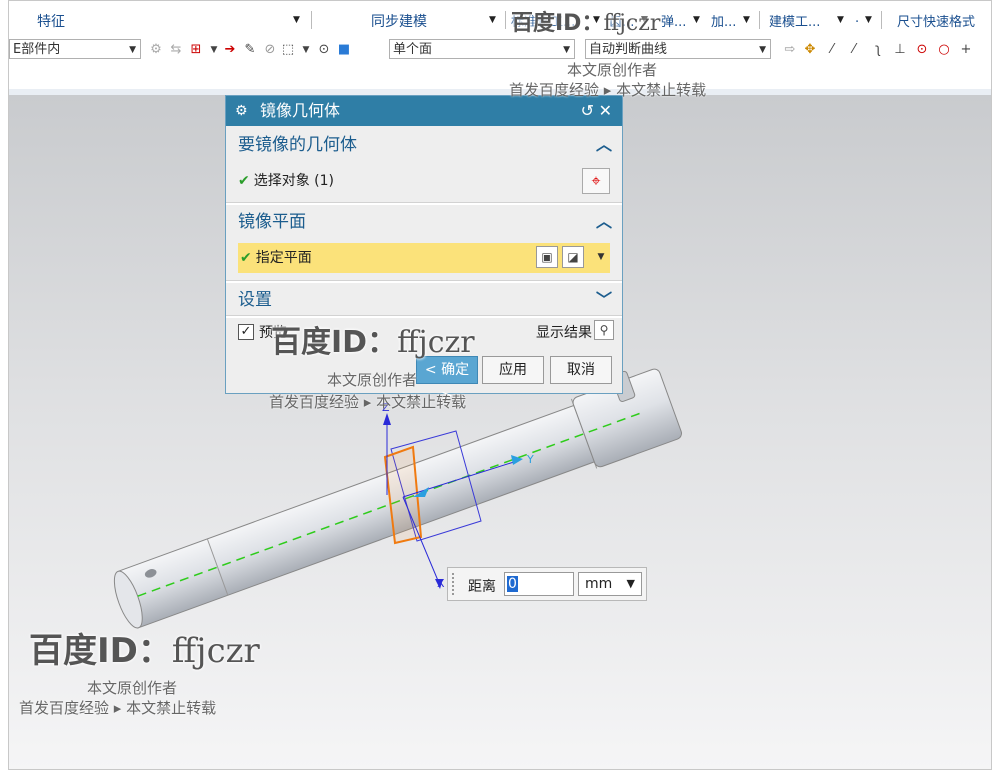  Describe the element at coordinates (75, 49) in the screenshot. I see `selection-scope-select: E部件内 ▼` at that location.